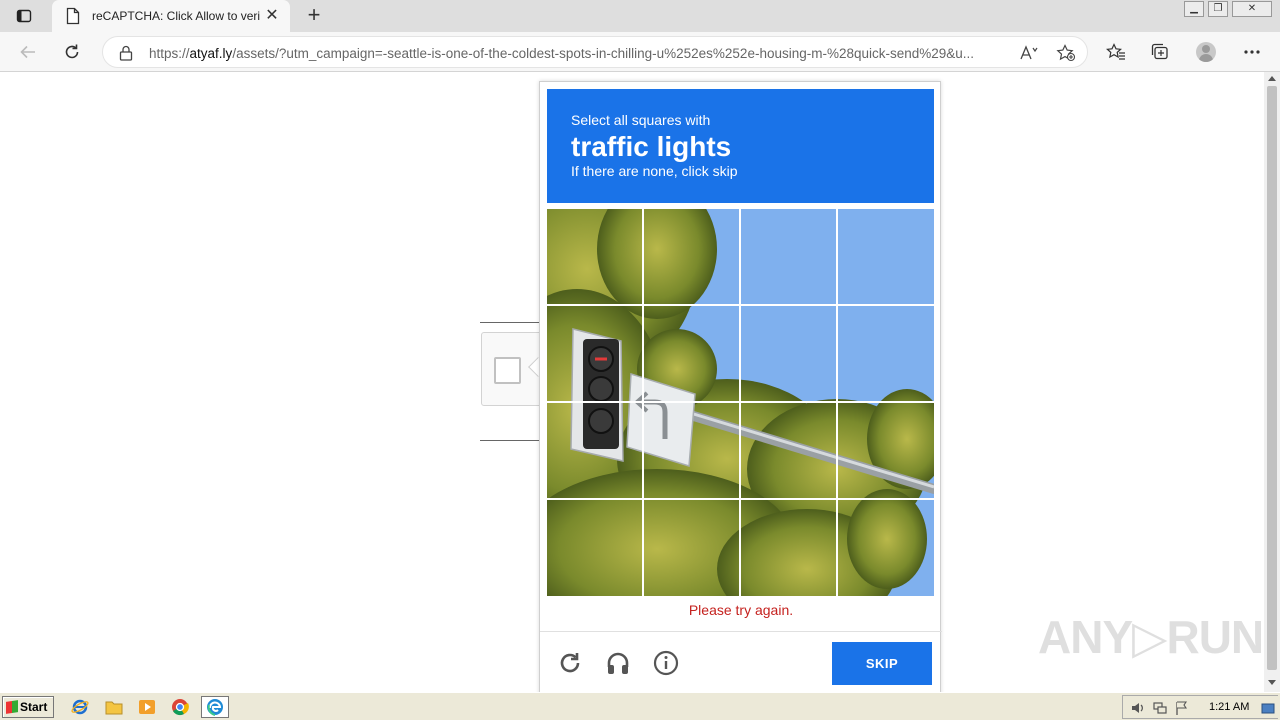 This screenshot has width=1280, height=720. I want to click on tab-close-button: ✕, so click(272, 16).